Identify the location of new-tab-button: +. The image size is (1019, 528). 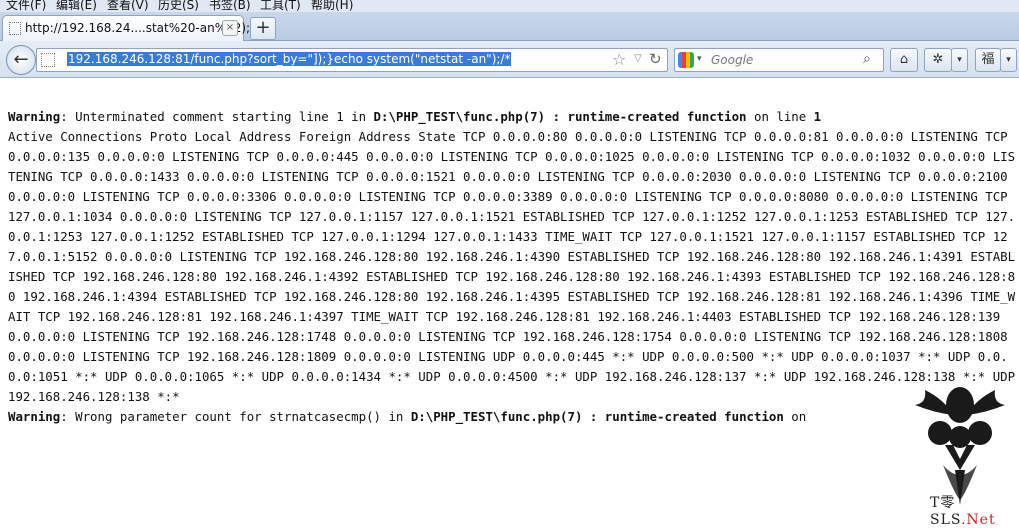
(263, 28).